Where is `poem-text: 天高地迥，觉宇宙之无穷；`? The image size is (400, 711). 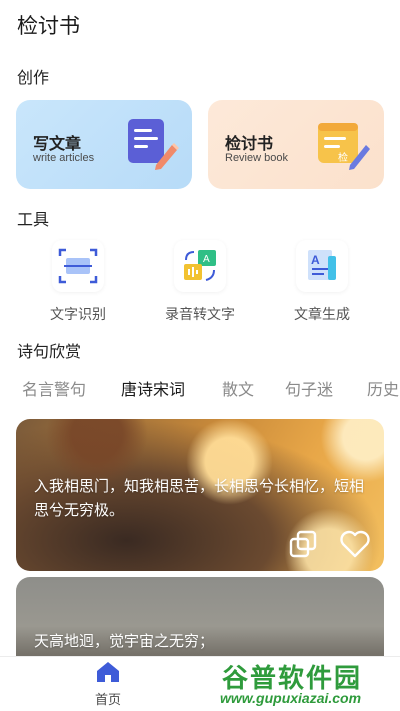 poem-text: 天高地迥，觉宇宙之无穷； is located at coordinates (124, 641).